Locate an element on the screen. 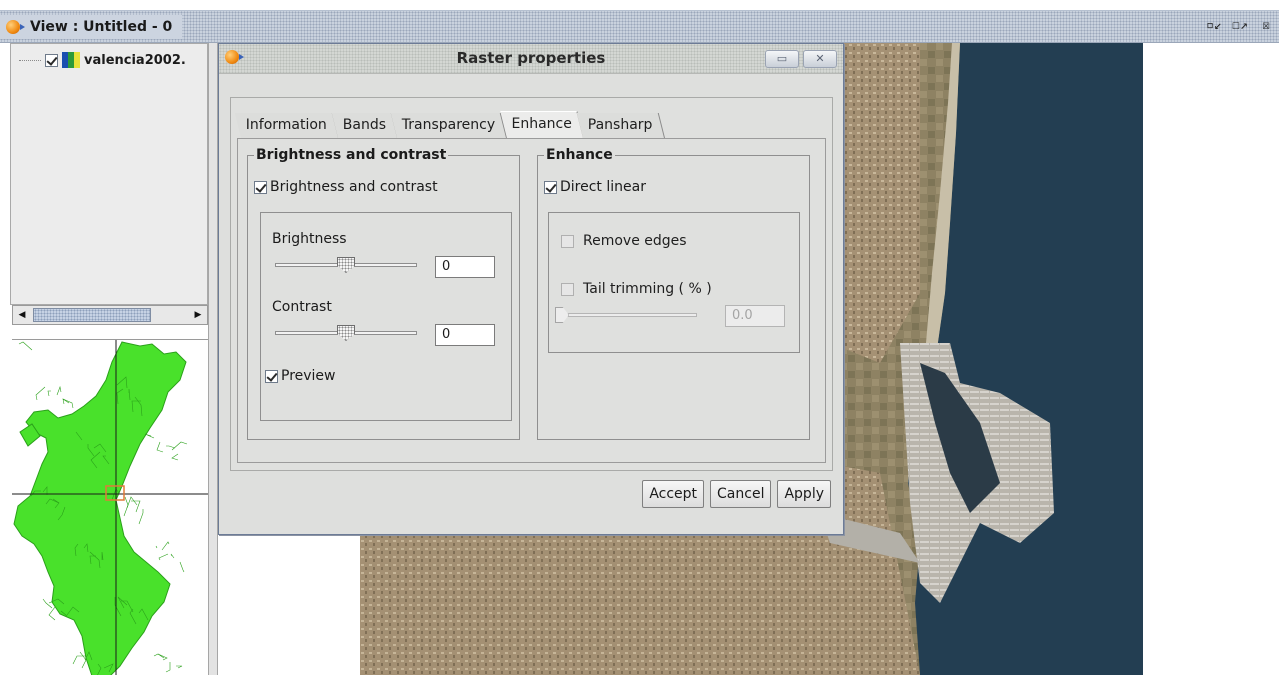  tab-transparency: Transparency is located at coordinates (449, 125).